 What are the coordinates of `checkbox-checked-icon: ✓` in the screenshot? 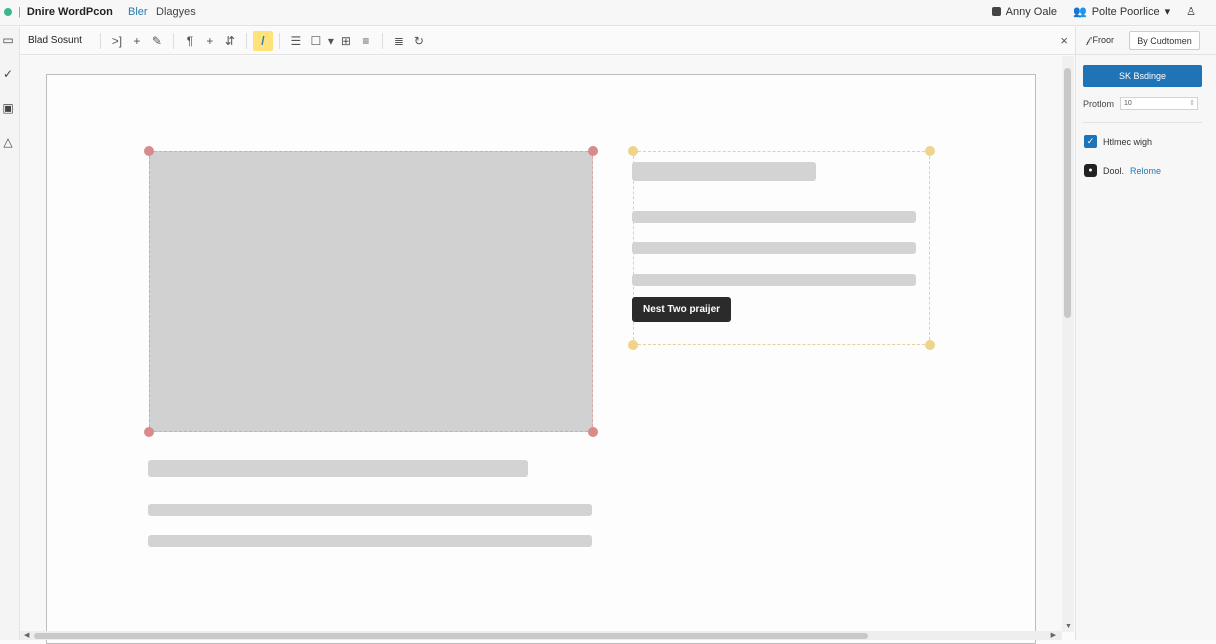 It's located at (1090, 141).